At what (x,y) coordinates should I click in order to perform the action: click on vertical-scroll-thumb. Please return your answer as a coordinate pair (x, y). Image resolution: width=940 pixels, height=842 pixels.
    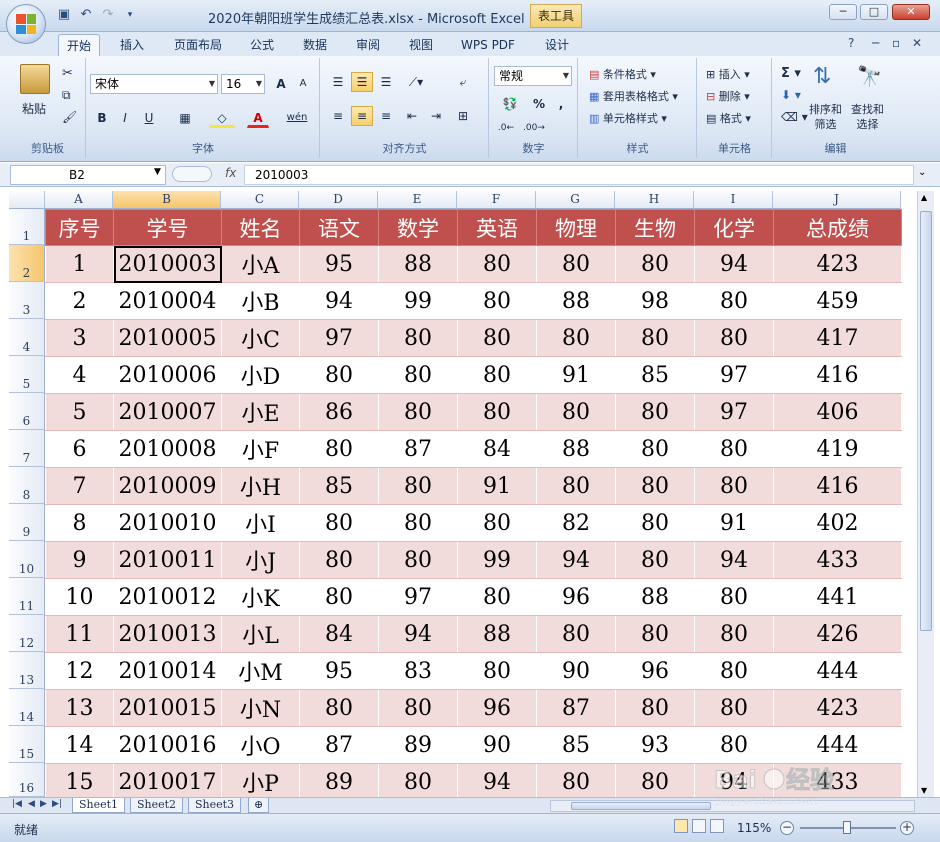
    Looking at the image, I should click on (926, 421).